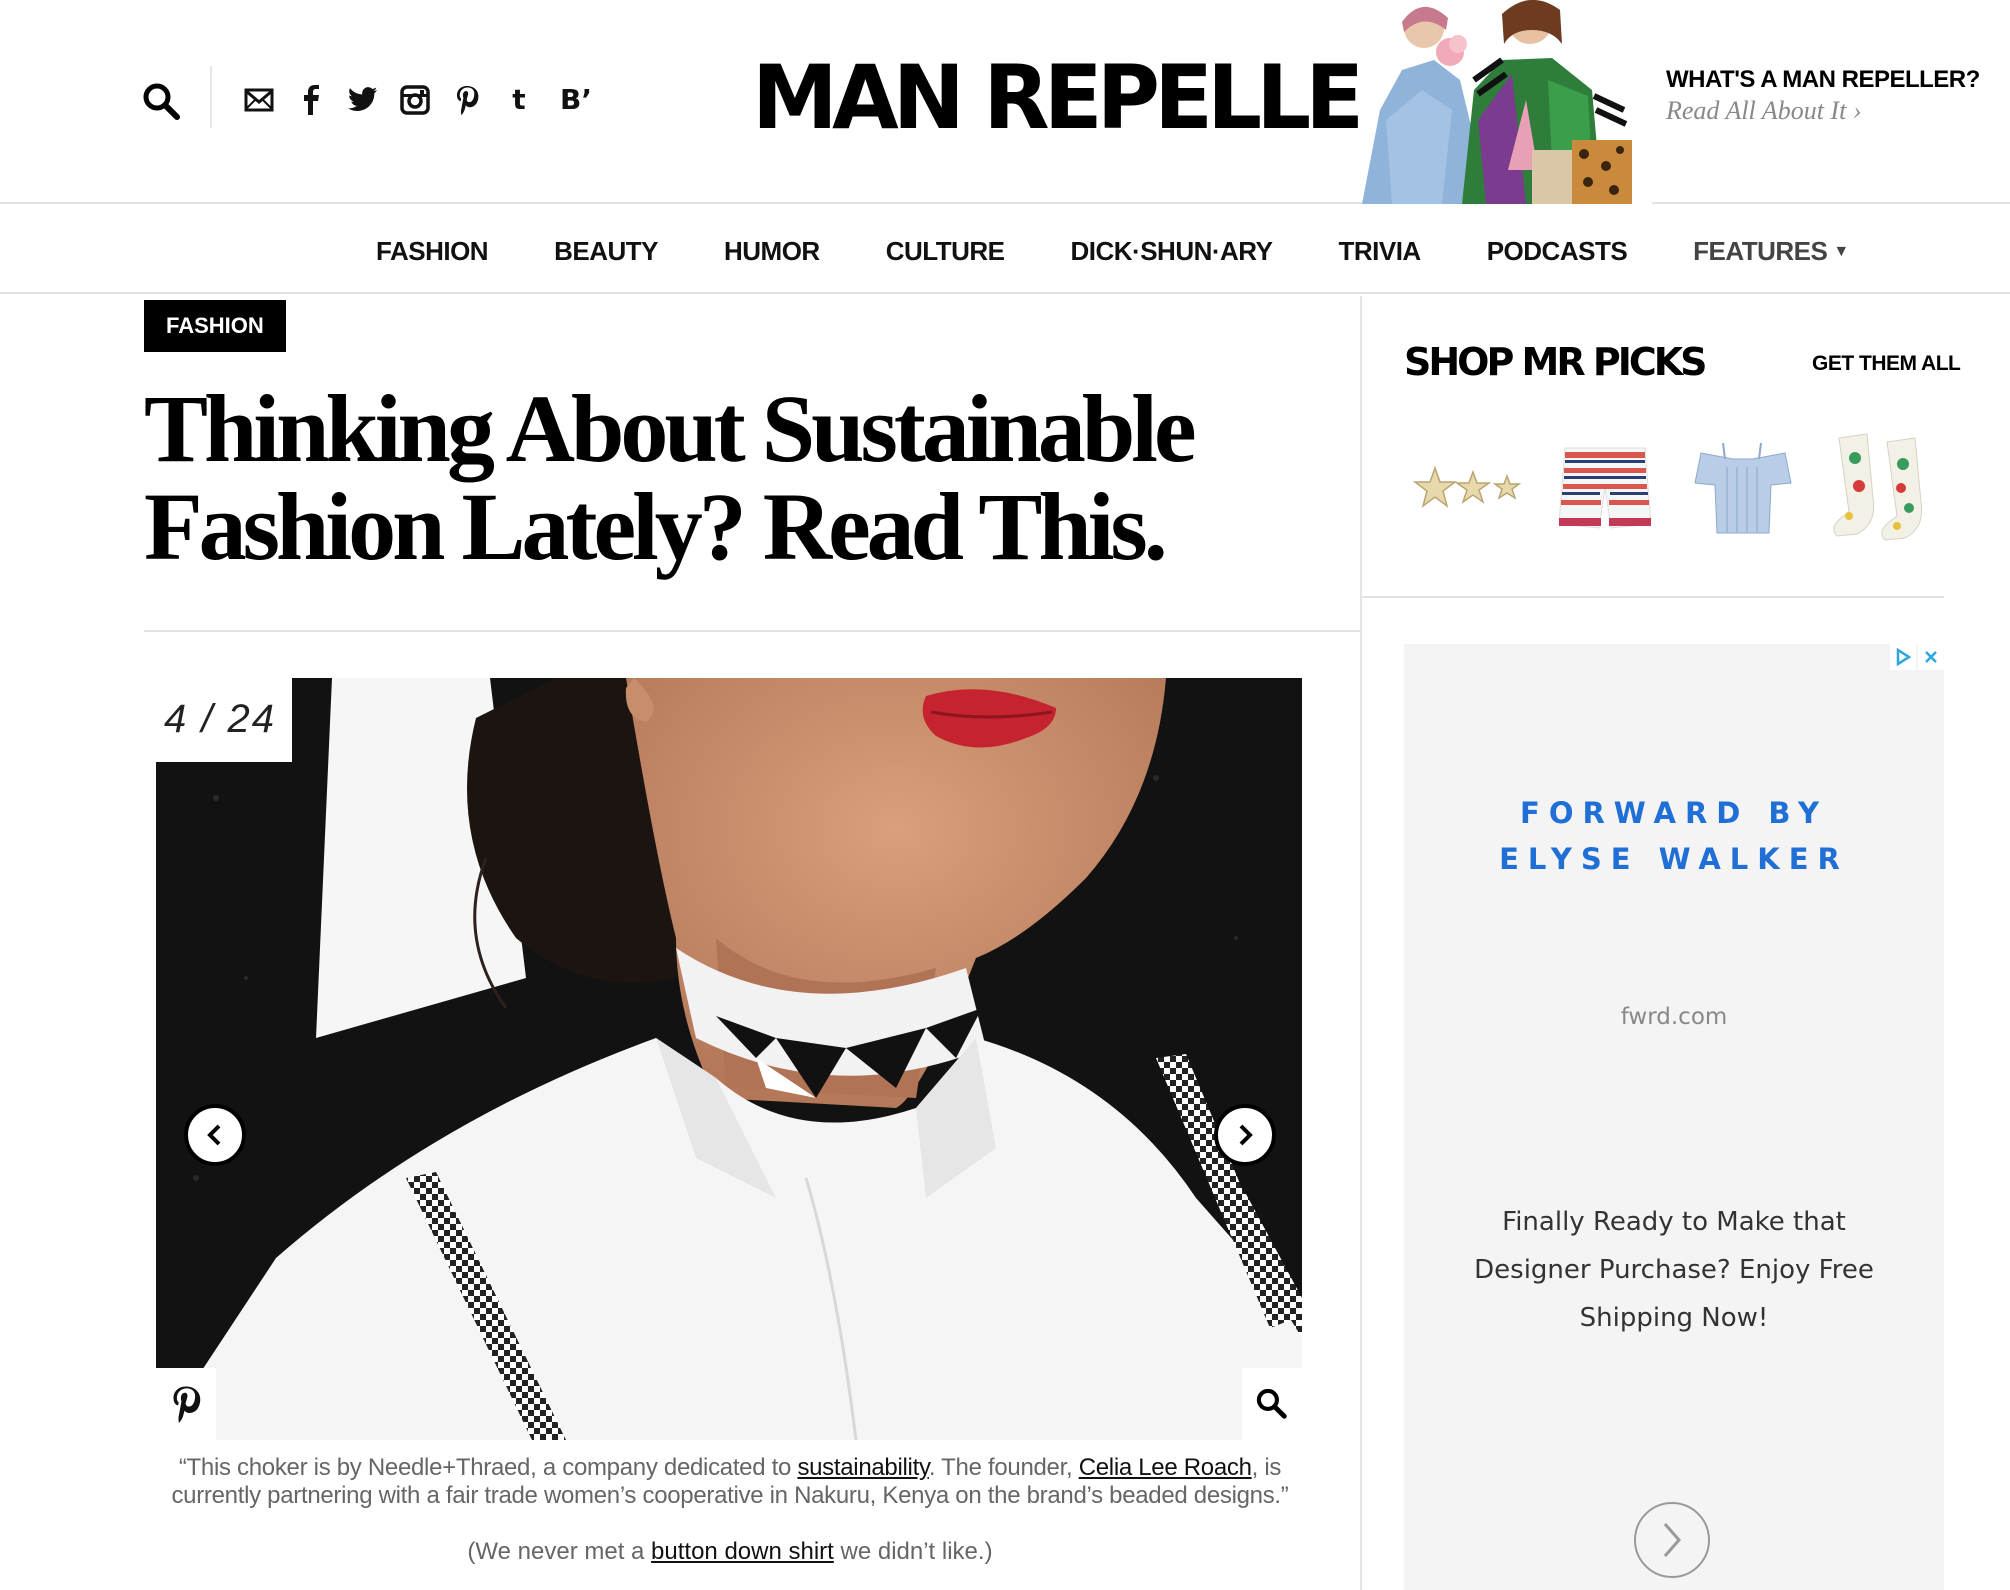 The image size is (2010, 1590). What do you see at coordinates (1557, 251) in the screenshot?
I see `nav-item-podcasts: PODCASTS` at bounding box center [1557, 251].